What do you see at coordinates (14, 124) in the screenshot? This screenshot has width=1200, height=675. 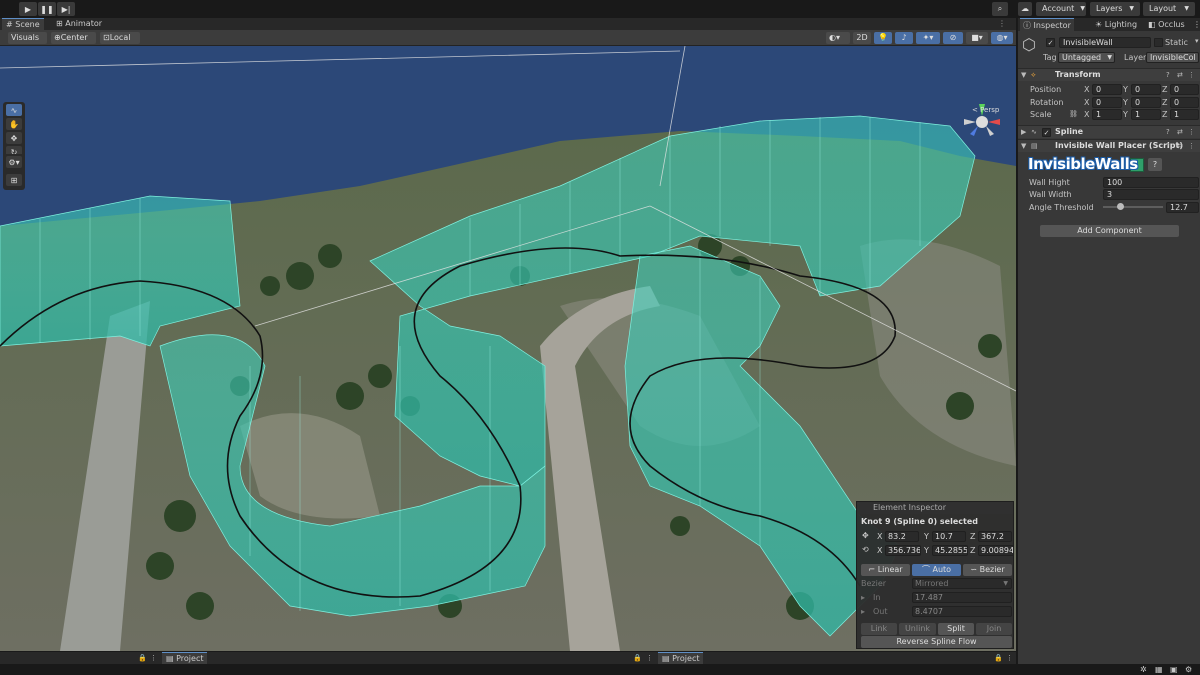 I see `hand-tool-button: ✋` at bounding box center [14, 124].